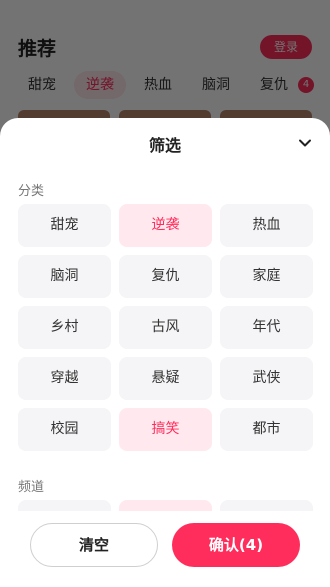 Image resolution: width=330 pixels, height=587 pixels. Describe the element at coordinates (165, 276) in the screenshot. I see `chip-fuchou: 复仇` at that location.